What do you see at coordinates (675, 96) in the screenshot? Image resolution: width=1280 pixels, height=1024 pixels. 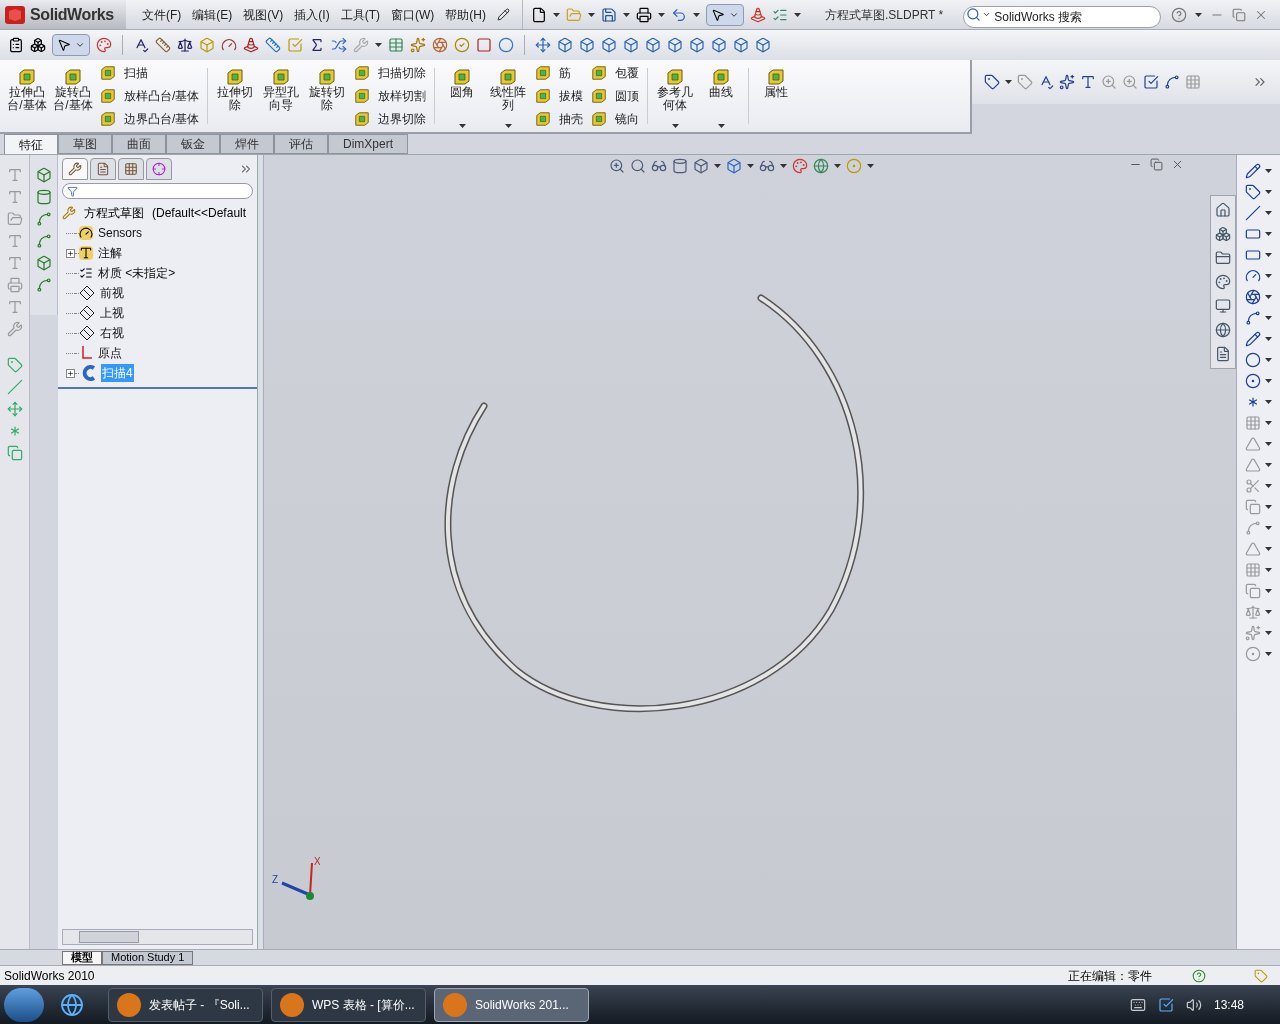 I see `ribbon-button: 参考几何体` at bounding box center [675, 96].